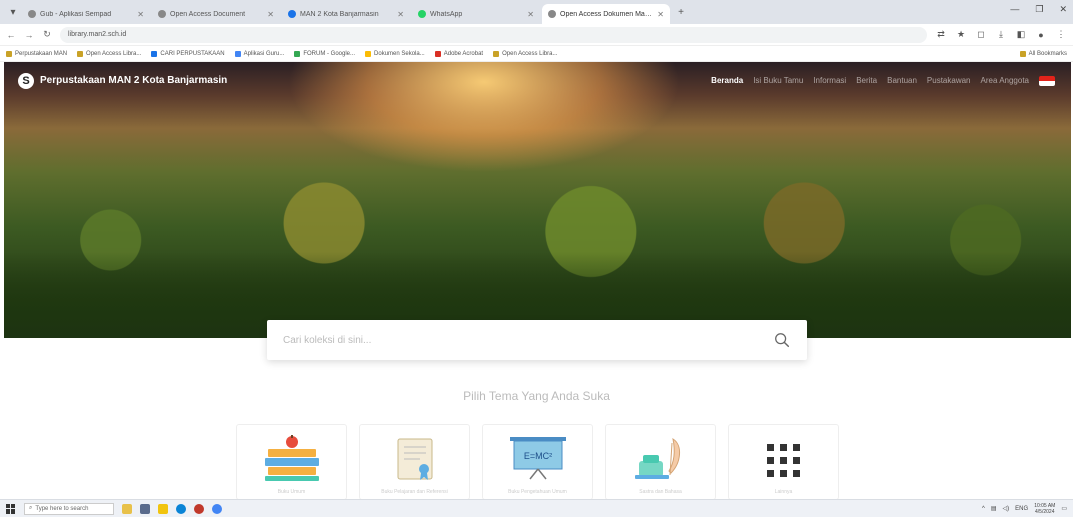  What do you see at coordinates (981, 34) in the screenshot?
I see `extensions-icon: ◻` at bounding box center [981, 34].